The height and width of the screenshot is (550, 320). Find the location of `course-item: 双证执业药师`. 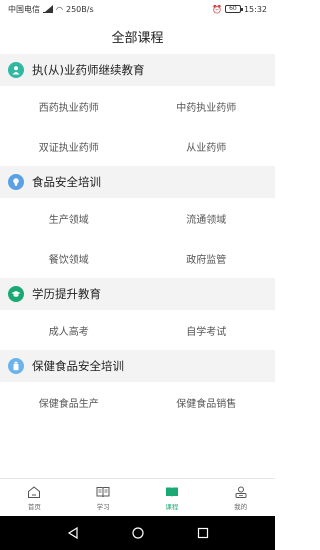

course-item: 双证执业药师 is located at coordinates (69, 146).